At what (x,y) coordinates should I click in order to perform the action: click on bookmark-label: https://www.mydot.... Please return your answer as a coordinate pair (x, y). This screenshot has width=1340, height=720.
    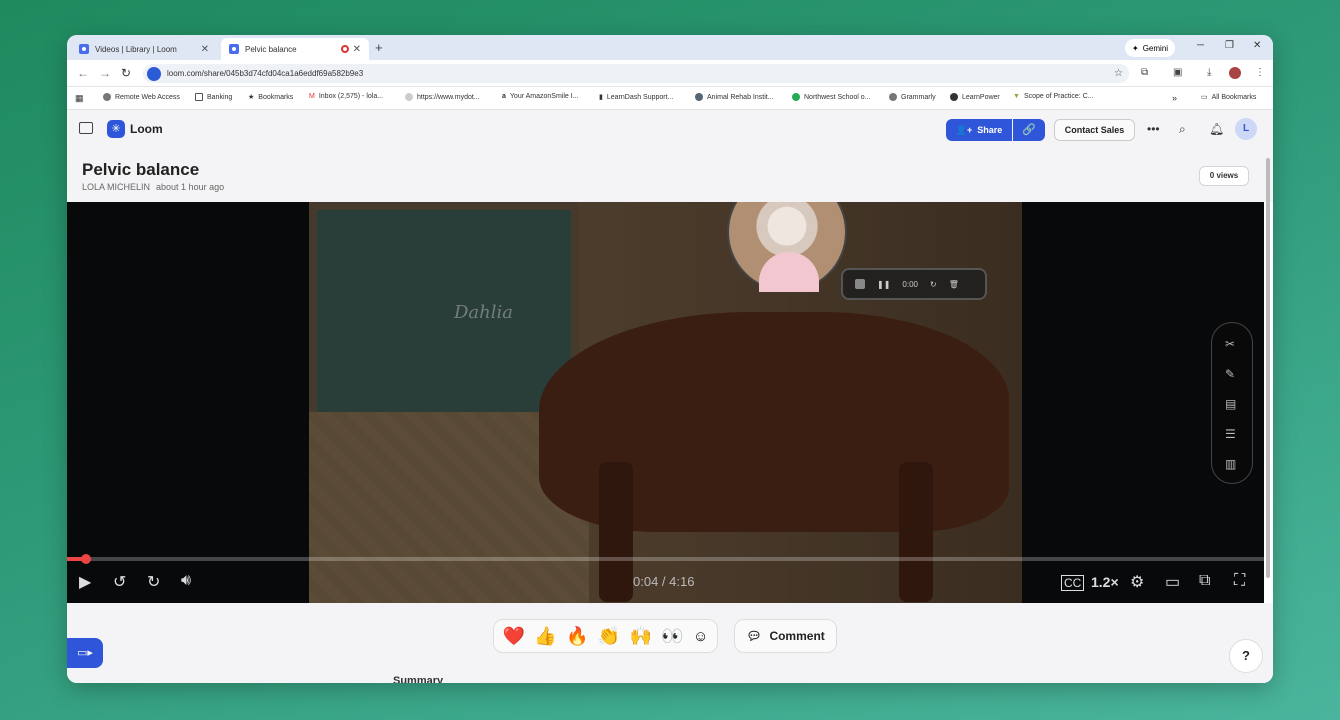
    Looking at the image, I should click on (448, 97).